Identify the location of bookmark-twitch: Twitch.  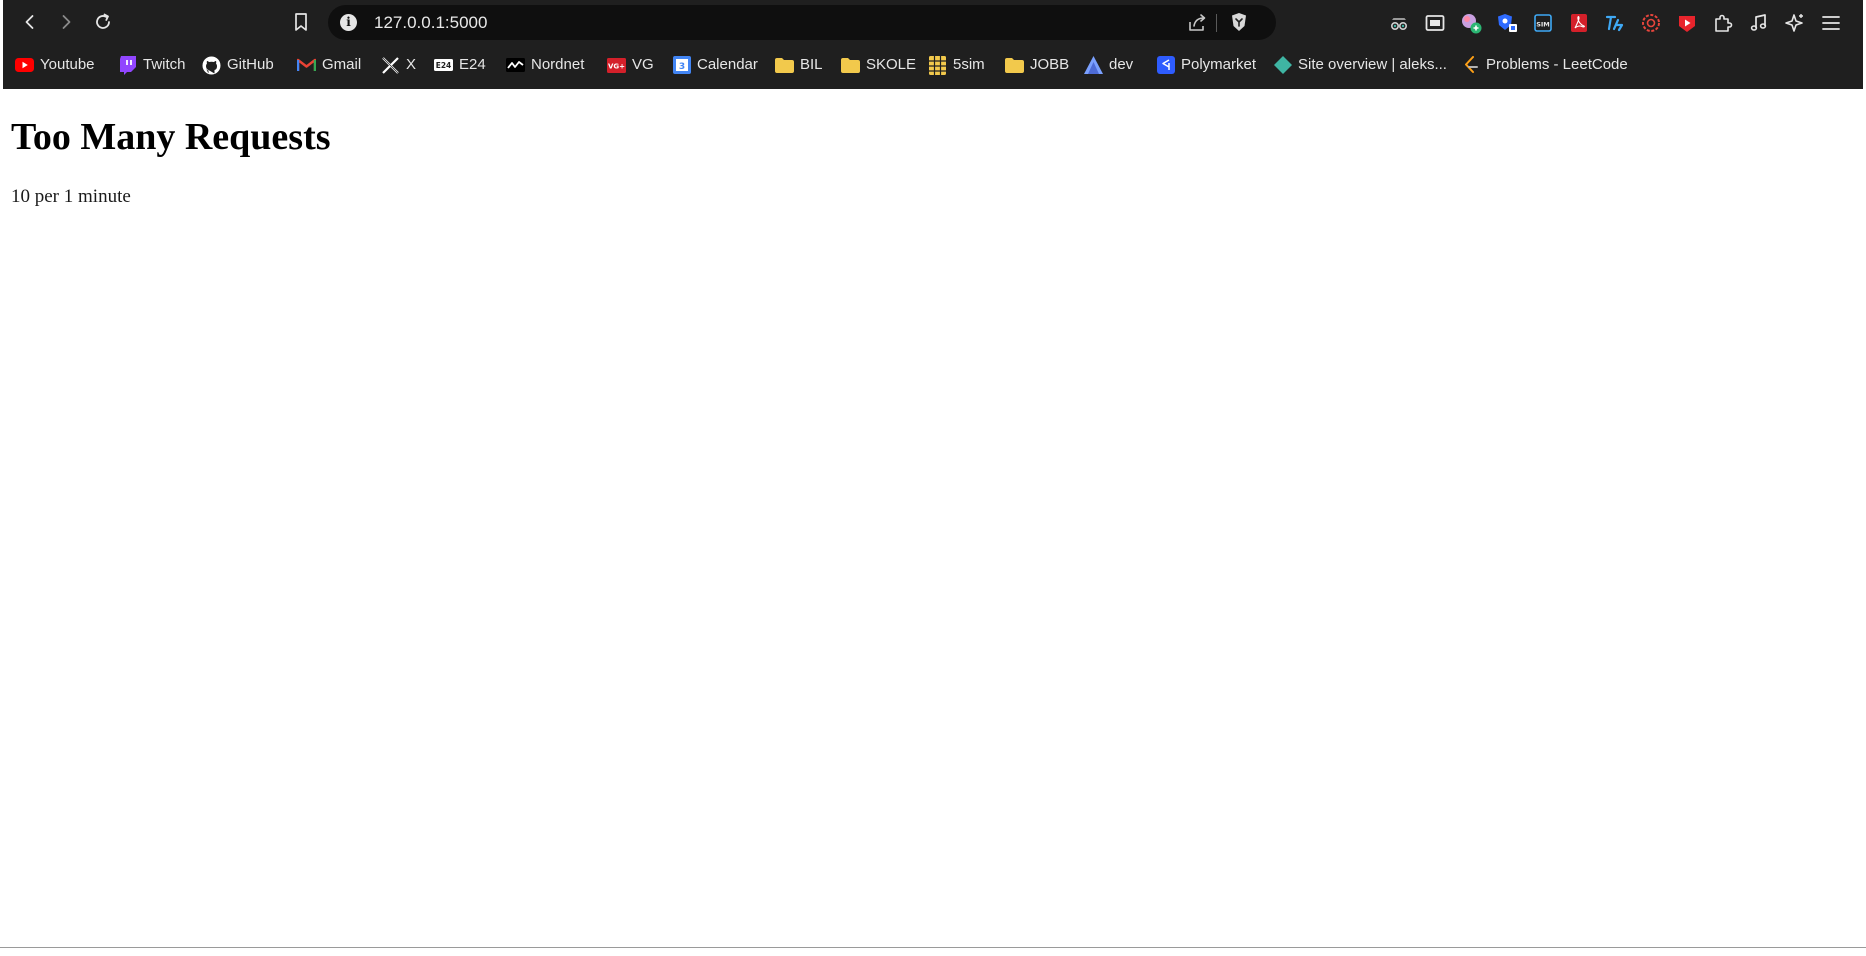
(152, 65).